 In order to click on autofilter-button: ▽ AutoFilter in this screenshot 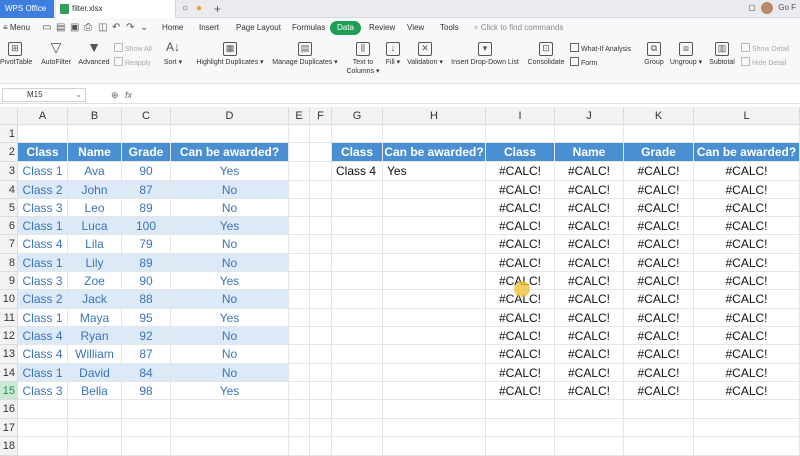, I will do `click(56, 53)`.